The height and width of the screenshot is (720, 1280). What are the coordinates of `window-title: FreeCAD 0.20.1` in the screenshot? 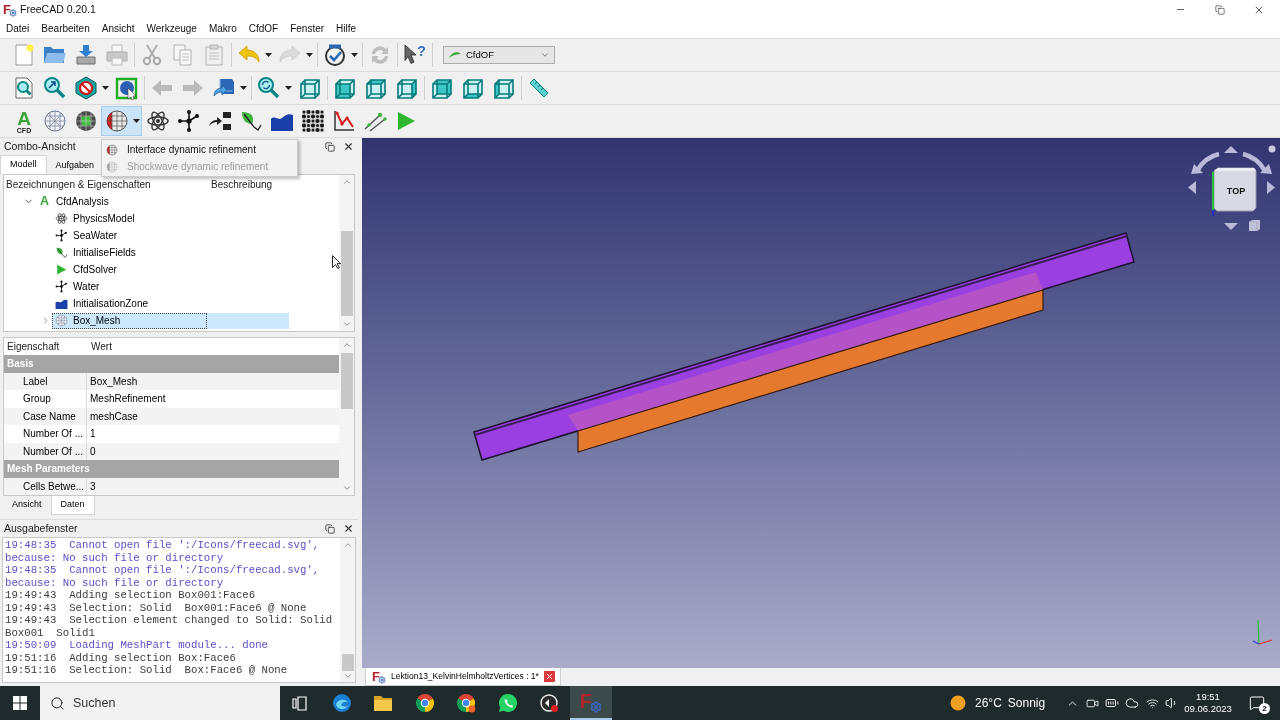 It's located at (58, 9).